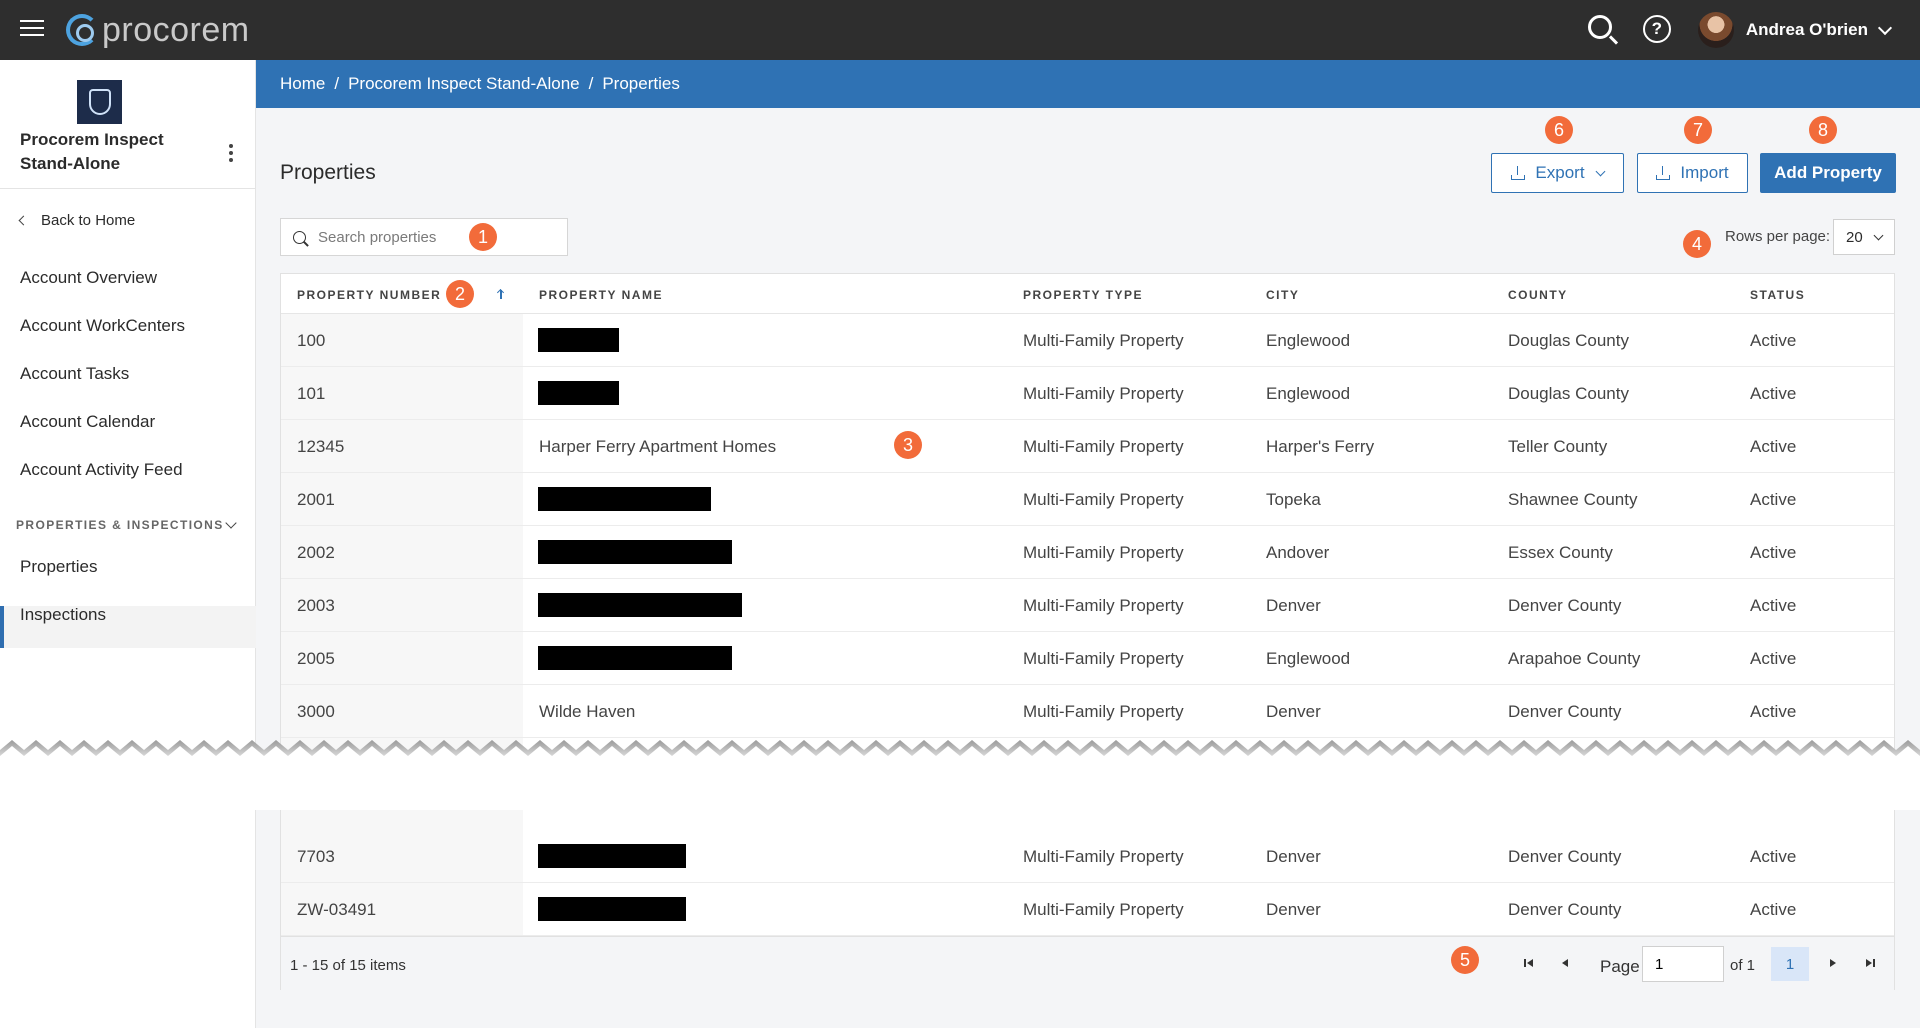 The height and width of the screenshot is (1028, 1920). Describe the element at coordinates (311, 341) in the screenshot. I see `cell-number: 100` at that location.